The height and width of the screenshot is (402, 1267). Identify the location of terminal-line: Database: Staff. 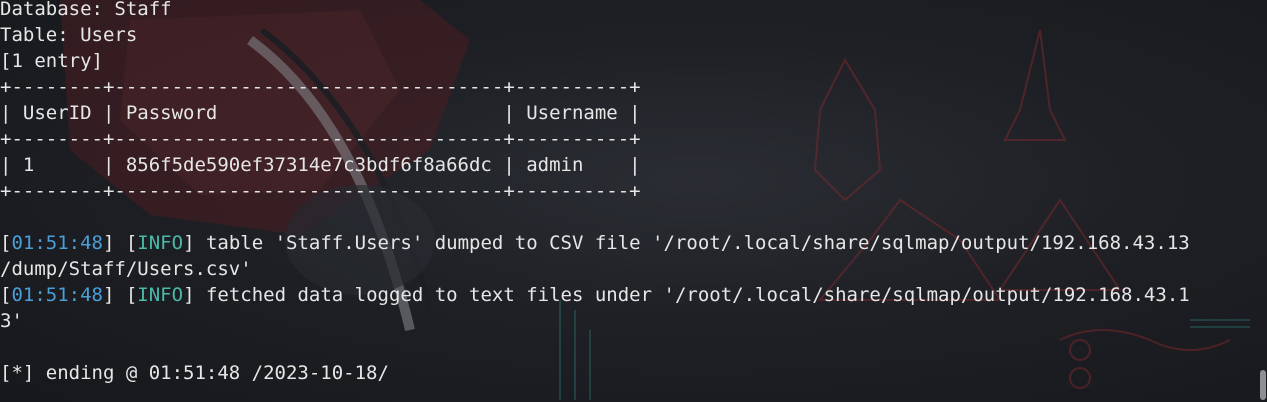
(595, 13).